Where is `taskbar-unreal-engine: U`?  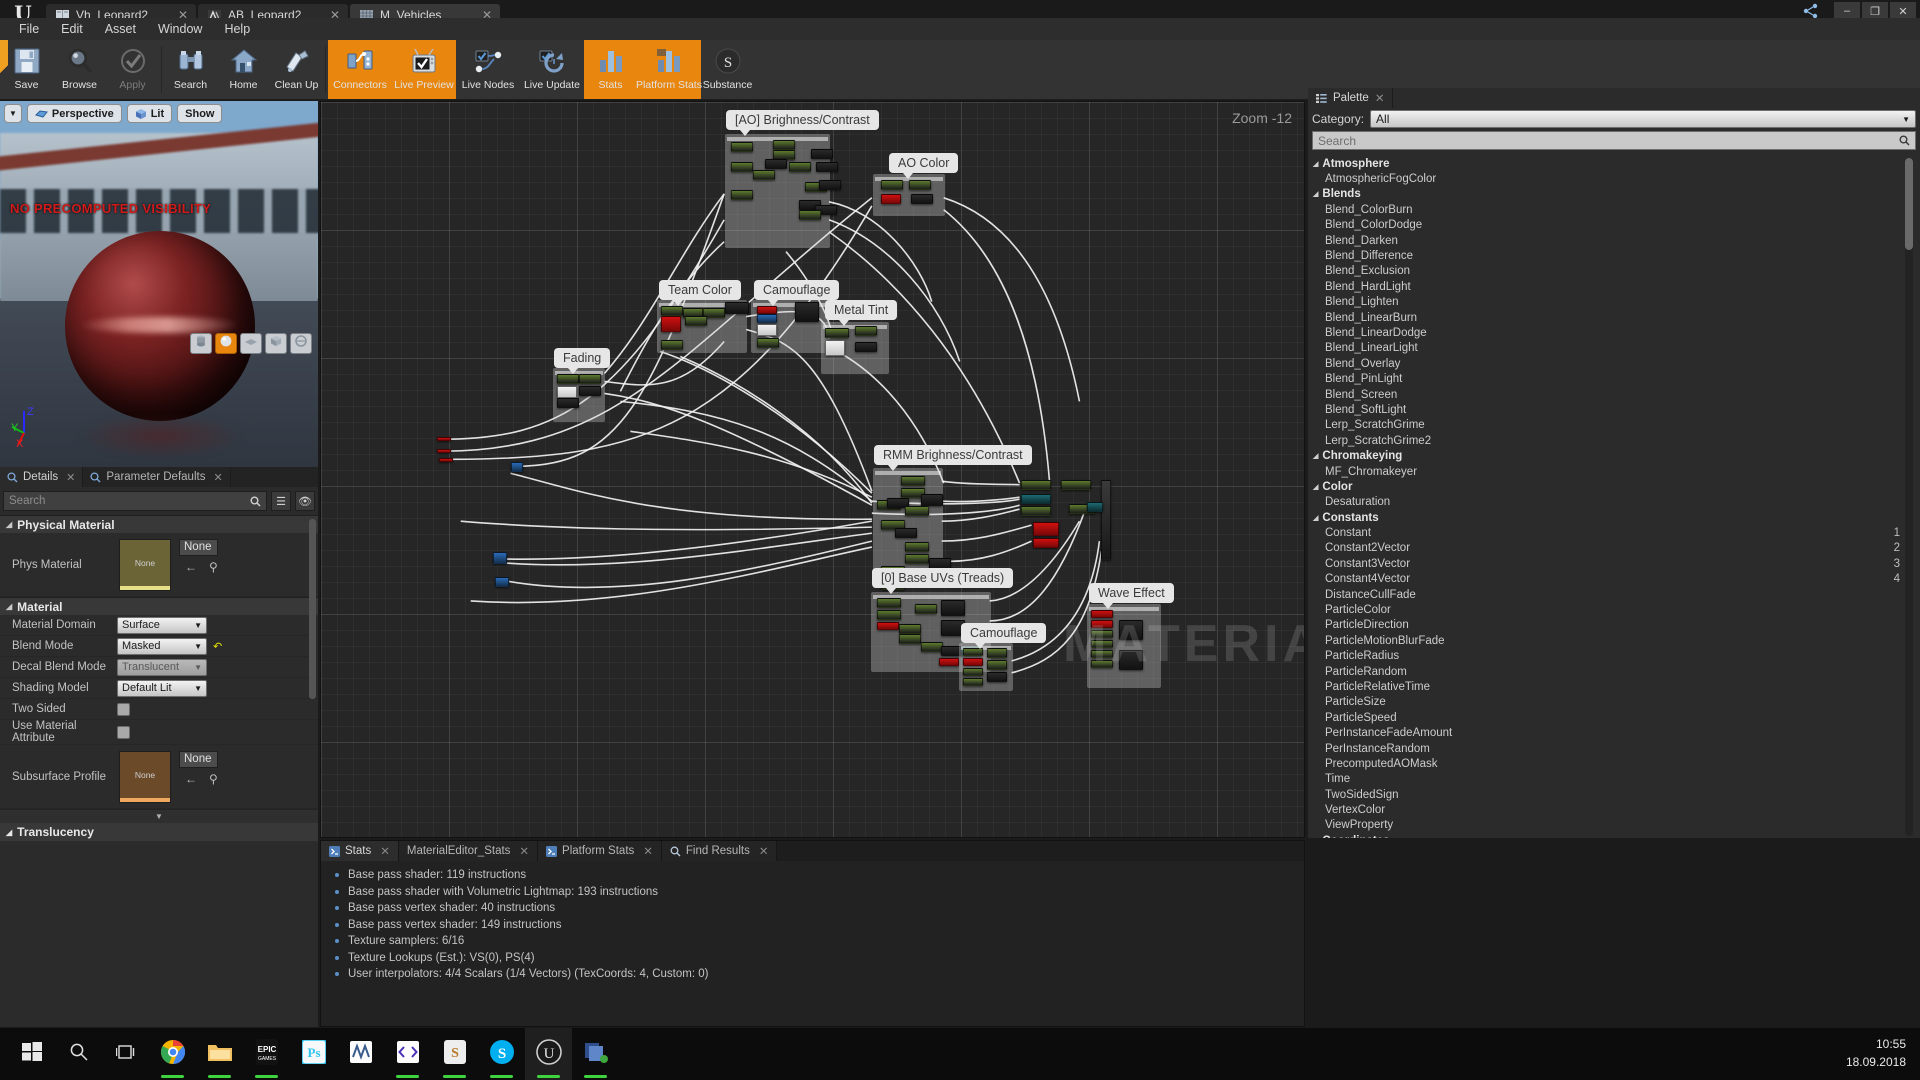 taskbar-unreal-engine: U is located at coordinates (548, 1054).